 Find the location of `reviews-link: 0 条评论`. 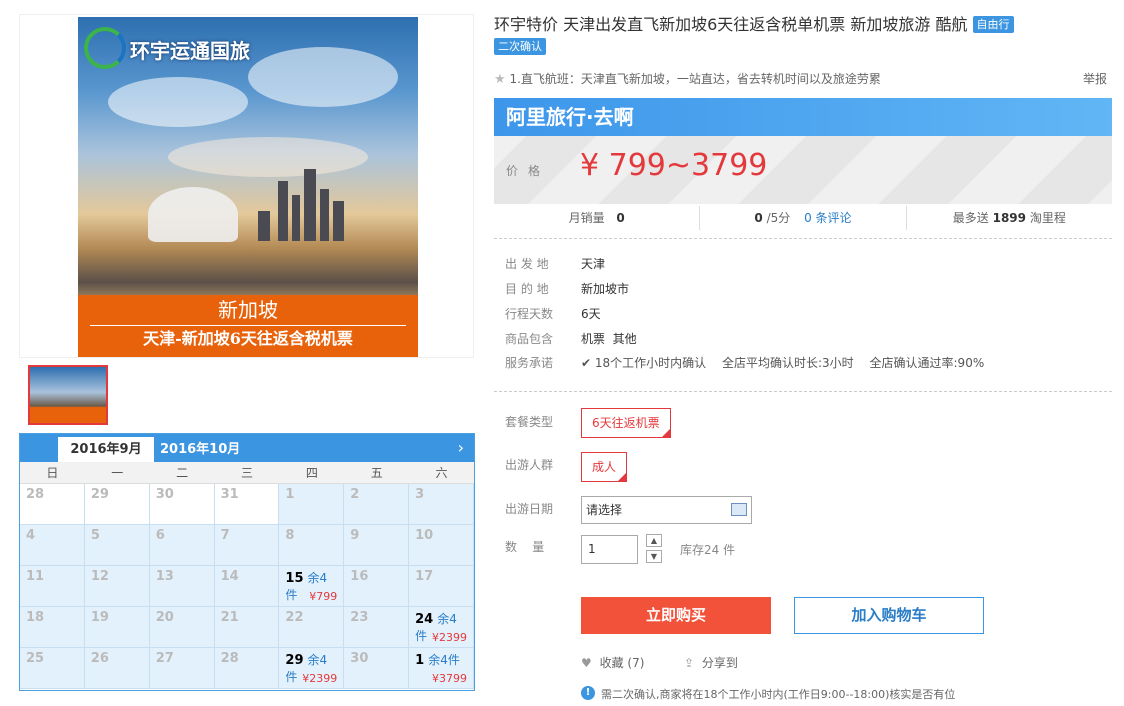

reviews-link: 0 条评论 is located at coordinates (827, 218).